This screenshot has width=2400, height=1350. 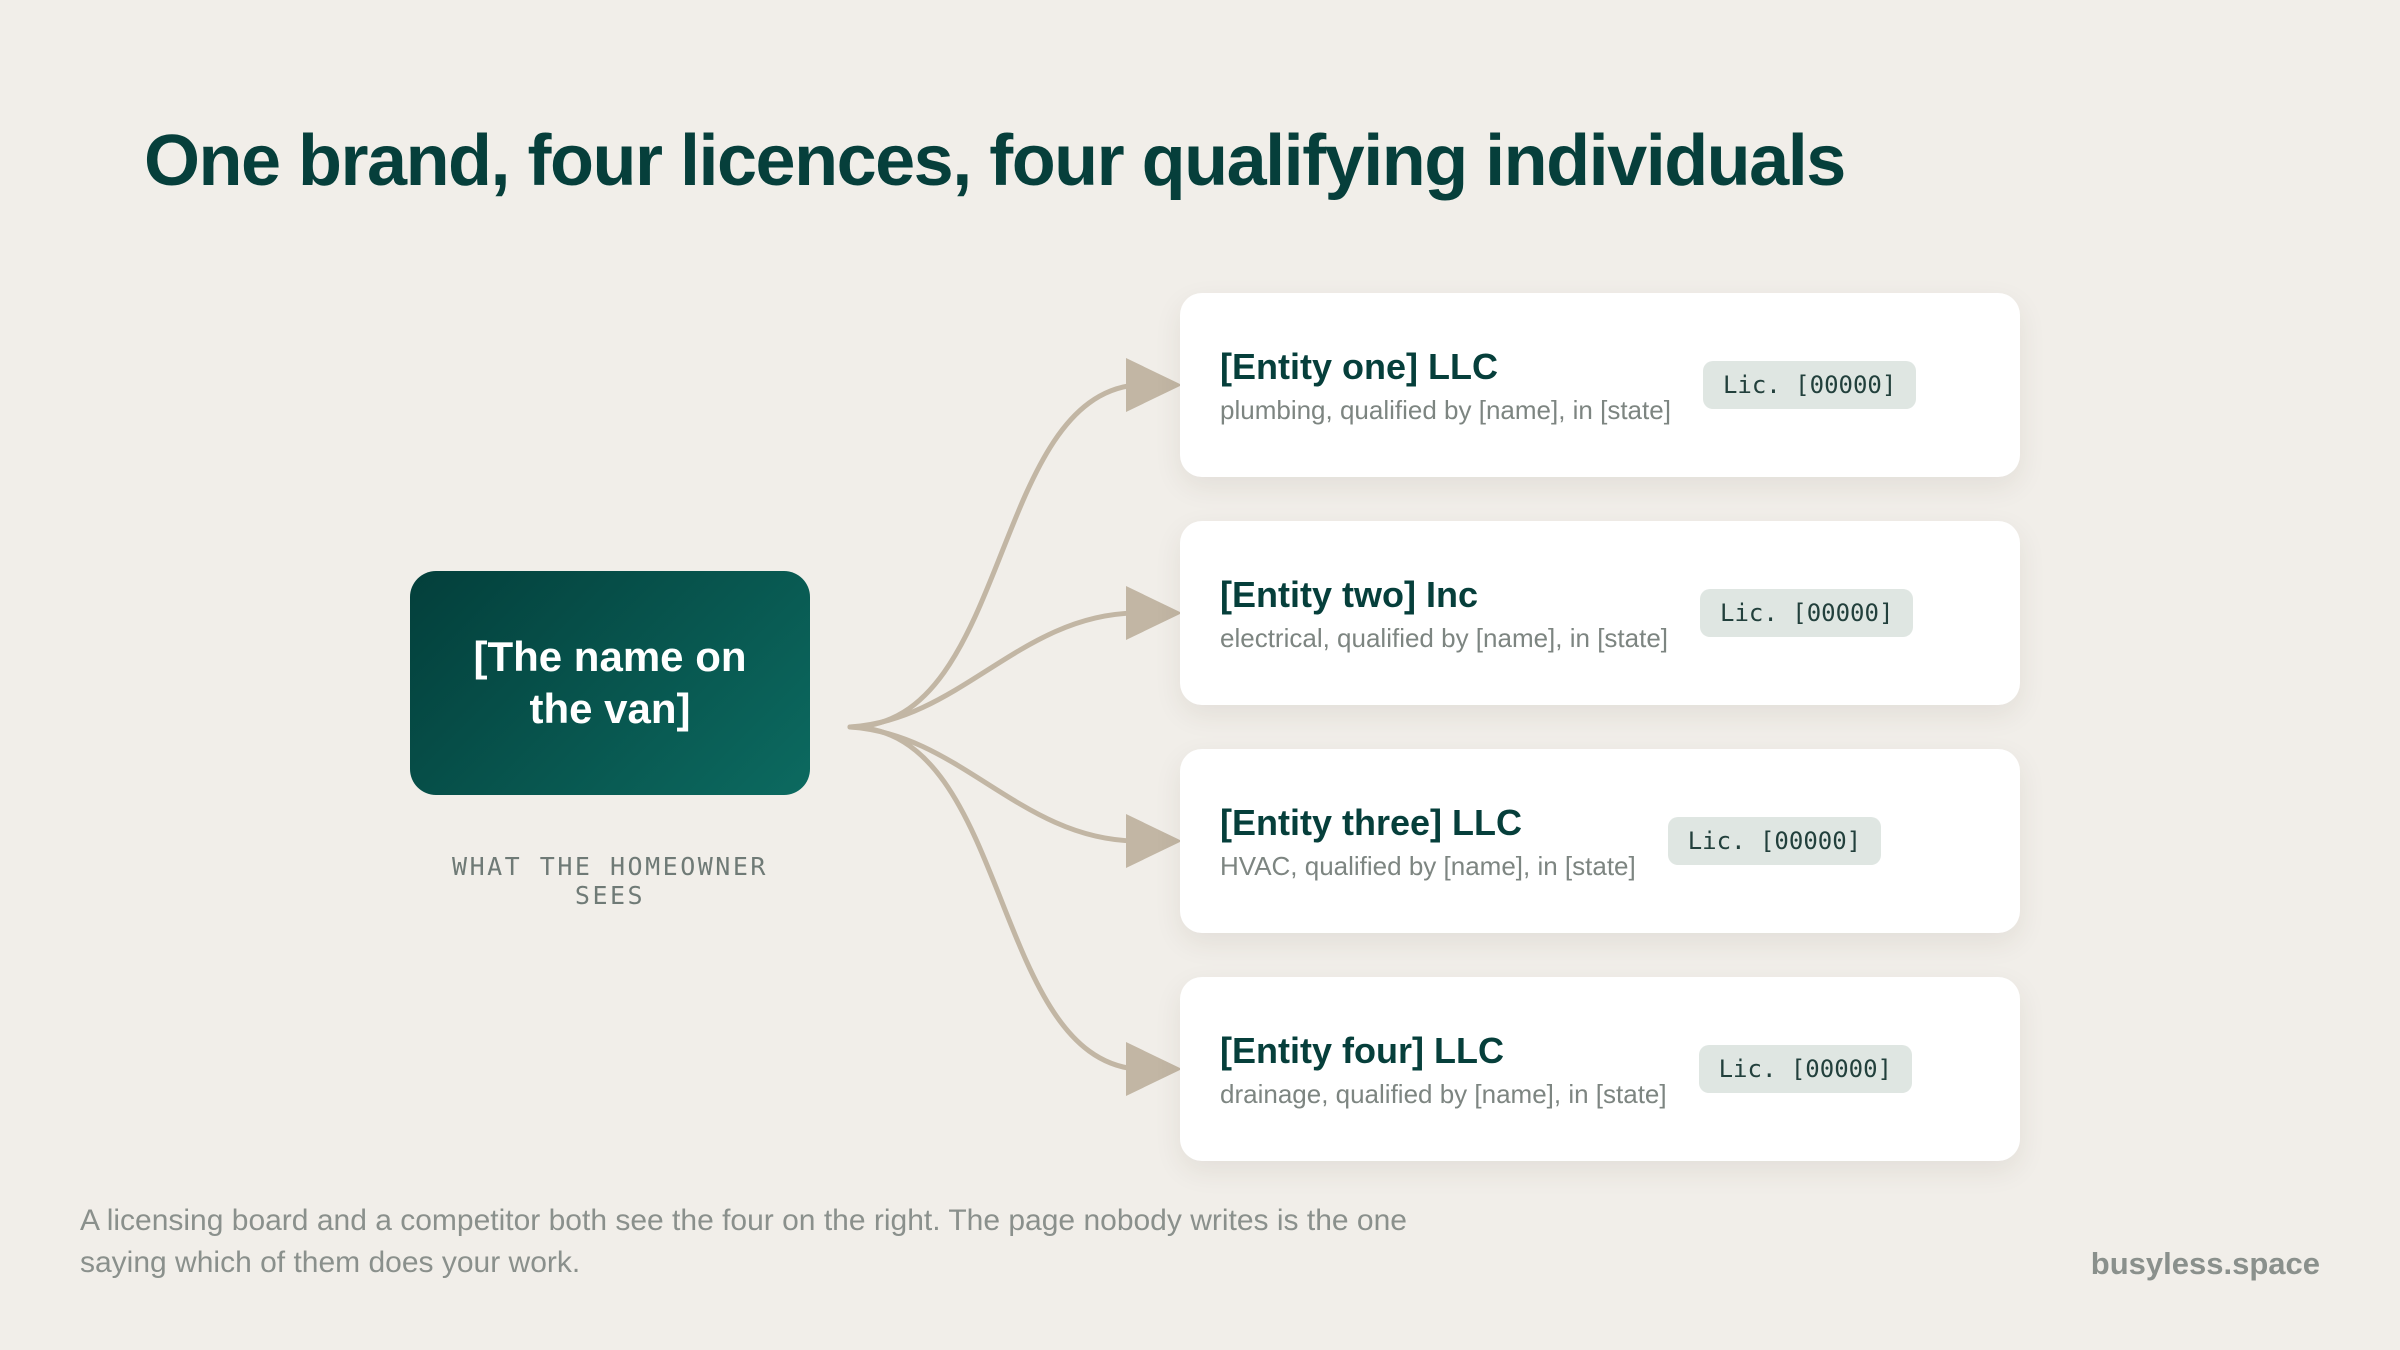 I want to click on entity-name: [Entity three] LLC, so click(x=1371, y=822).